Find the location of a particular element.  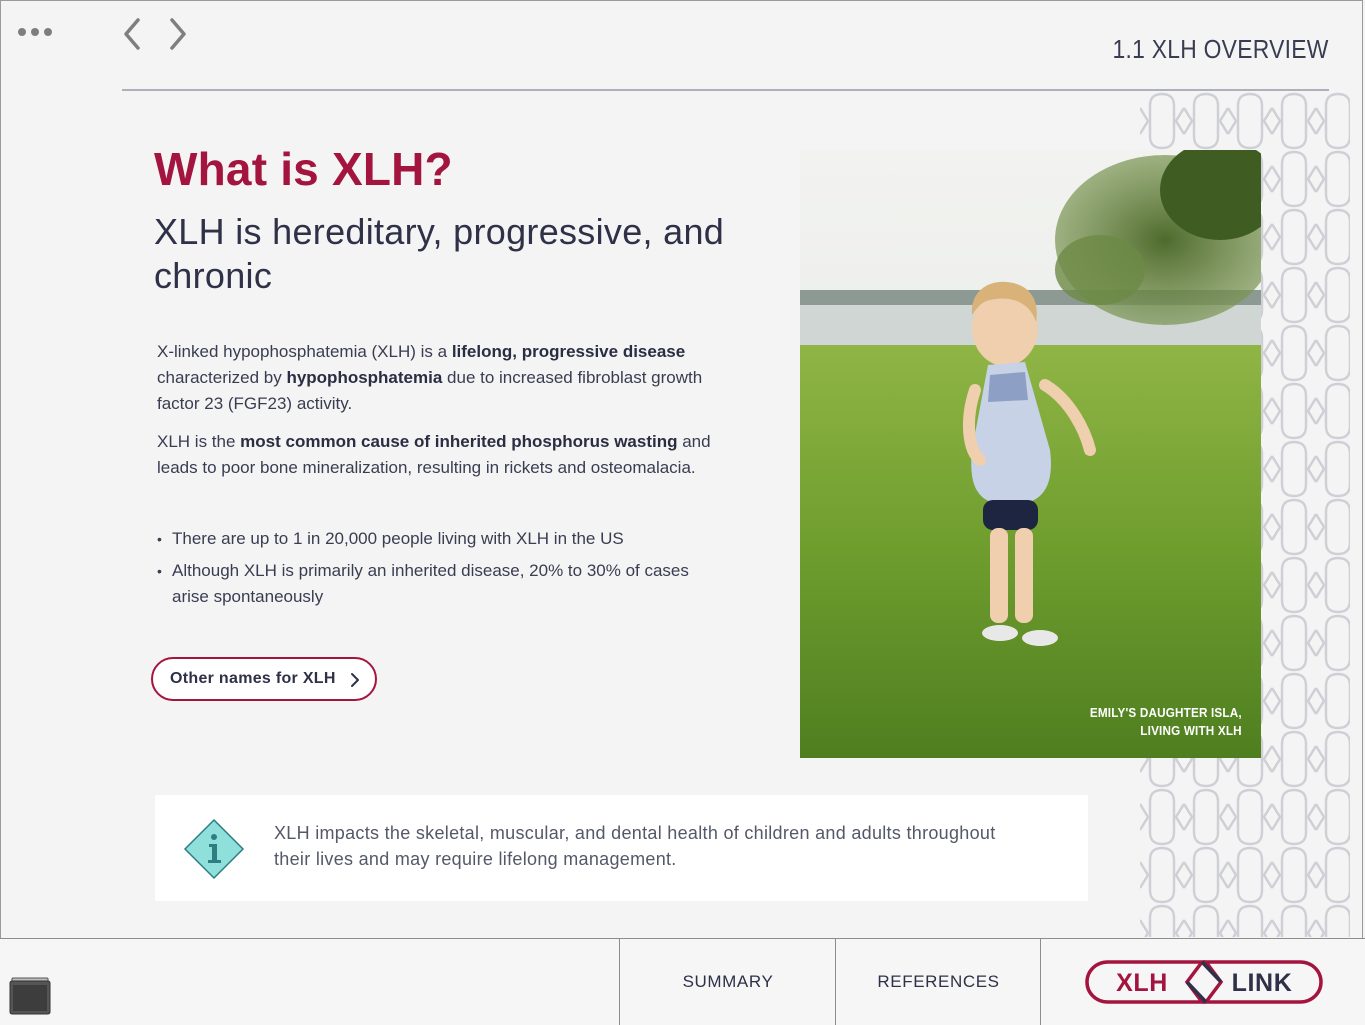

logo-graphic: XLH LINK is located at coordinates (1203, 982).